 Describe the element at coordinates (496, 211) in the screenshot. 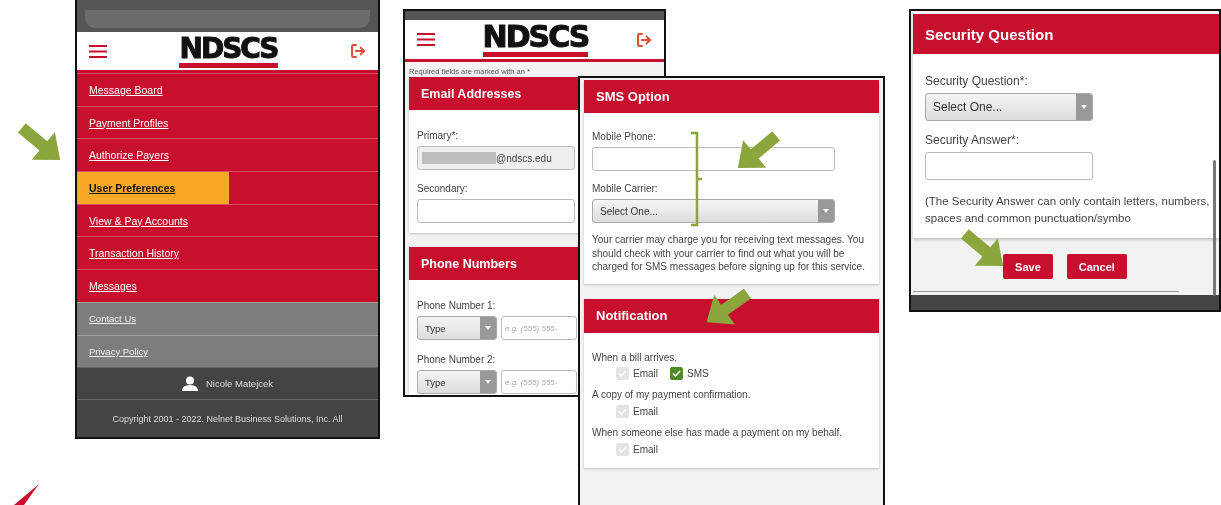

I see `secondary-email-field` at that location.